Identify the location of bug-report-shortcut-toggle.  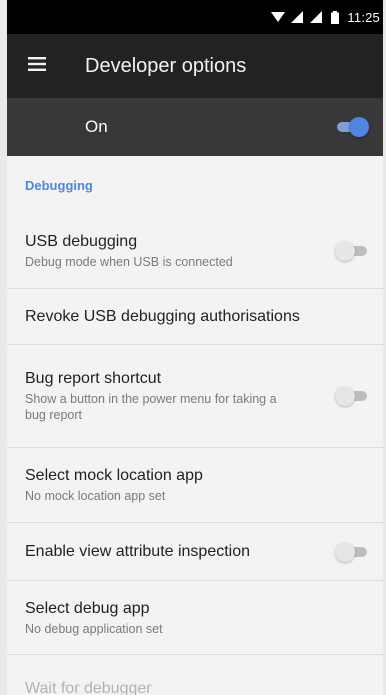
(352, 396).